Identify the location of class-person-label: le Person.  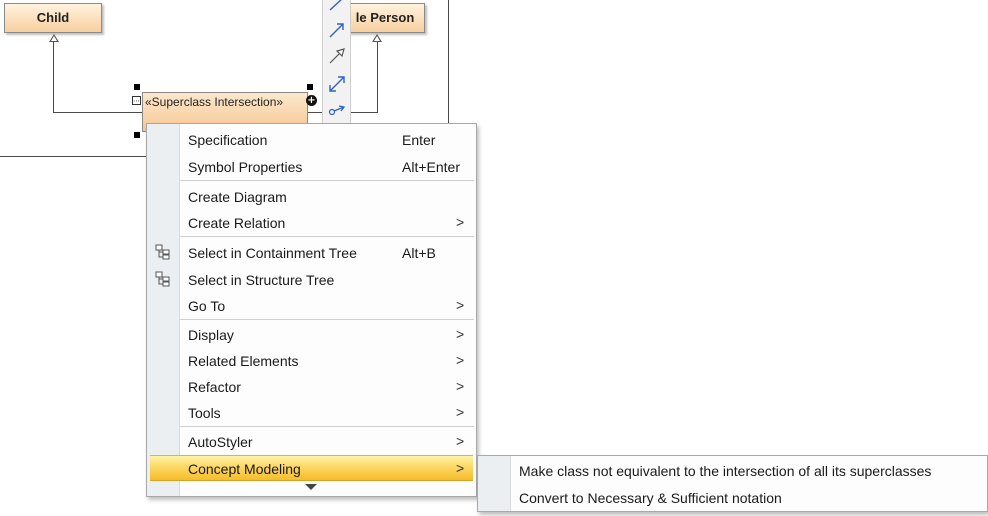
(385, 17).